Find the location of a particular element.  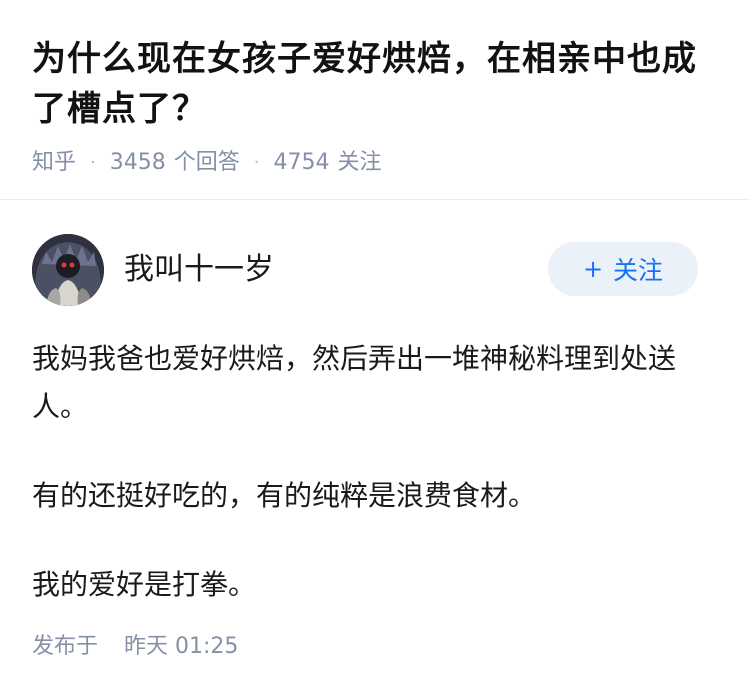

answer-paragraph: 我妈我爸也爱好烘焙，然后弄出一堆神秘料理到处送人。 is located at coordinates (354, 382).